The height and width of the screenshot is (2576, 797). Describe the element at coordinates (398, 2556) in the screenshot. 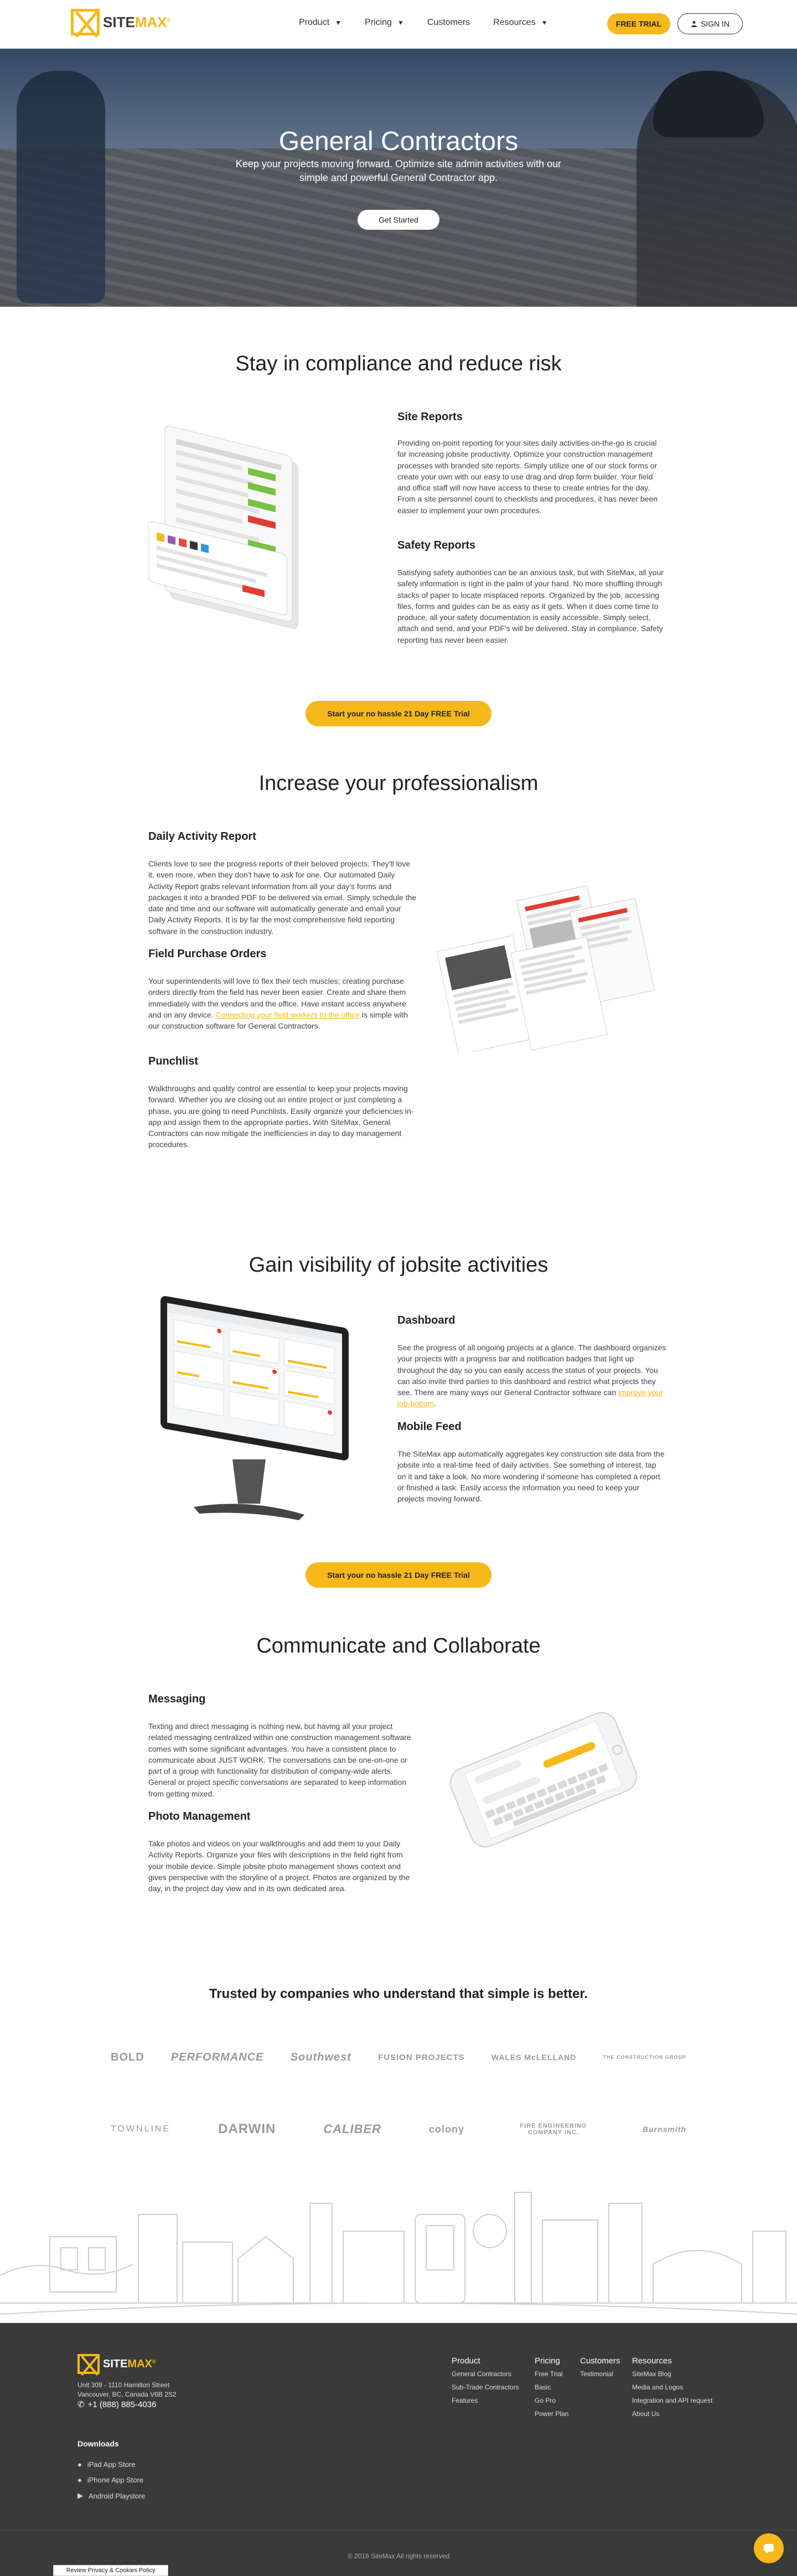

I see `copyright-text: © 2018 SiteMax All rights reserved` at that location.